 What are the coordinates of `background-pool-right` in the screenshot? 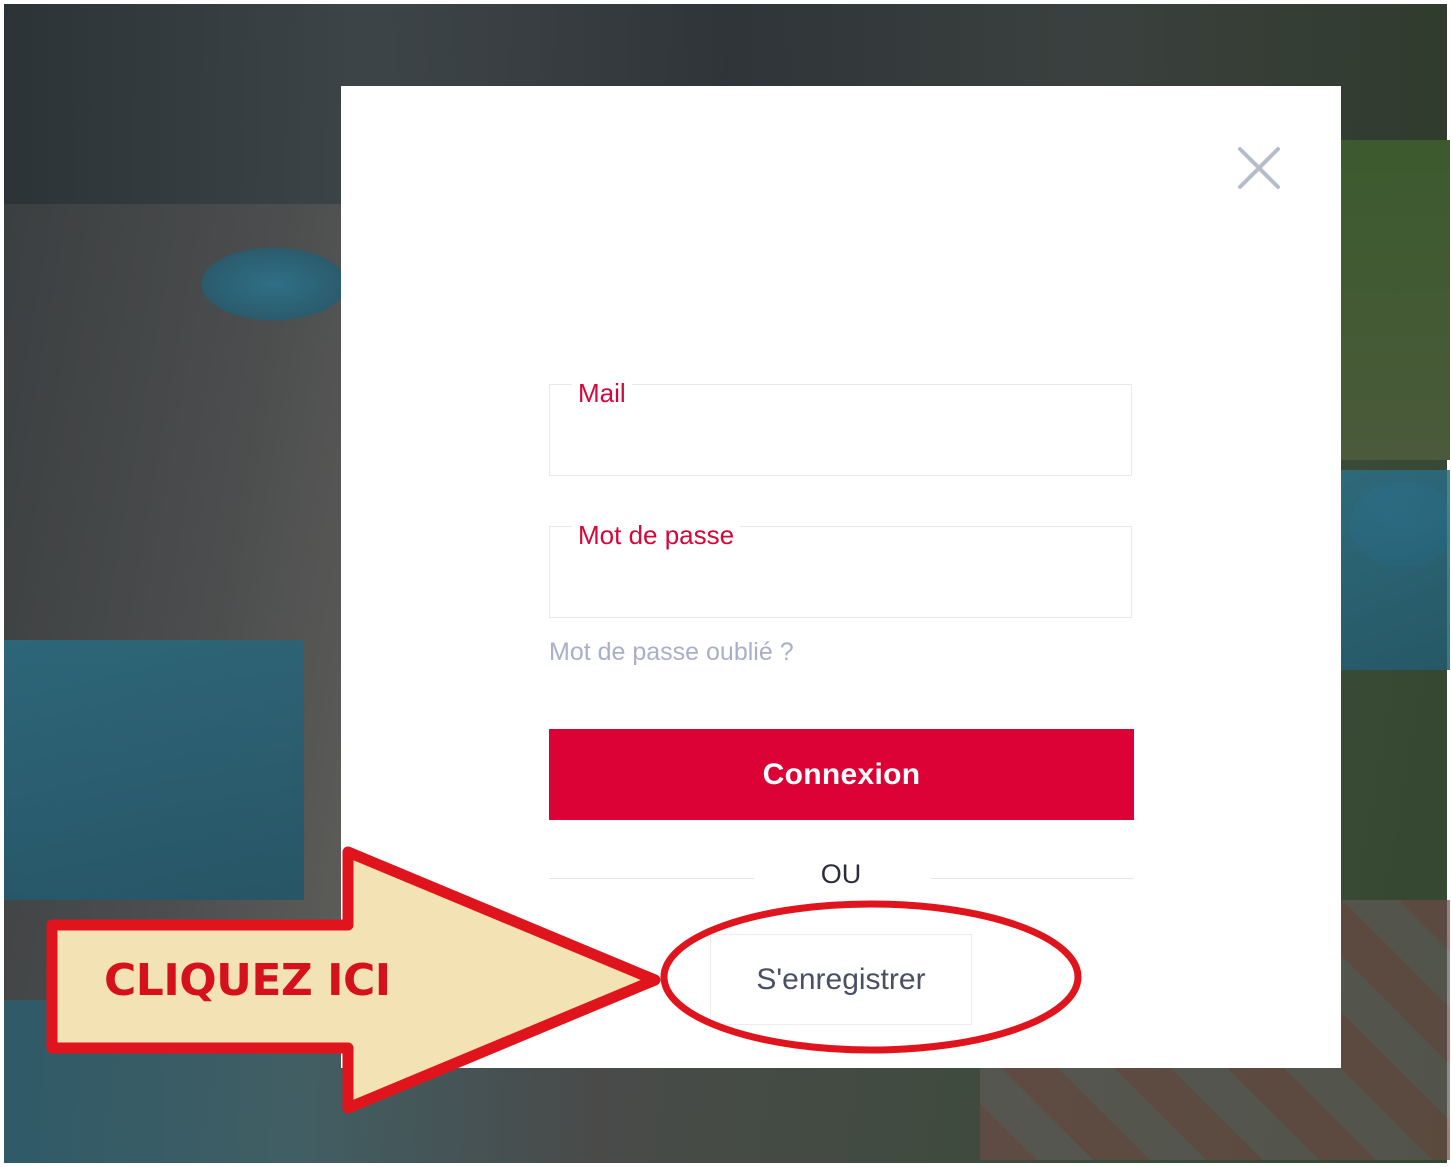 It's located at (1395, 570).